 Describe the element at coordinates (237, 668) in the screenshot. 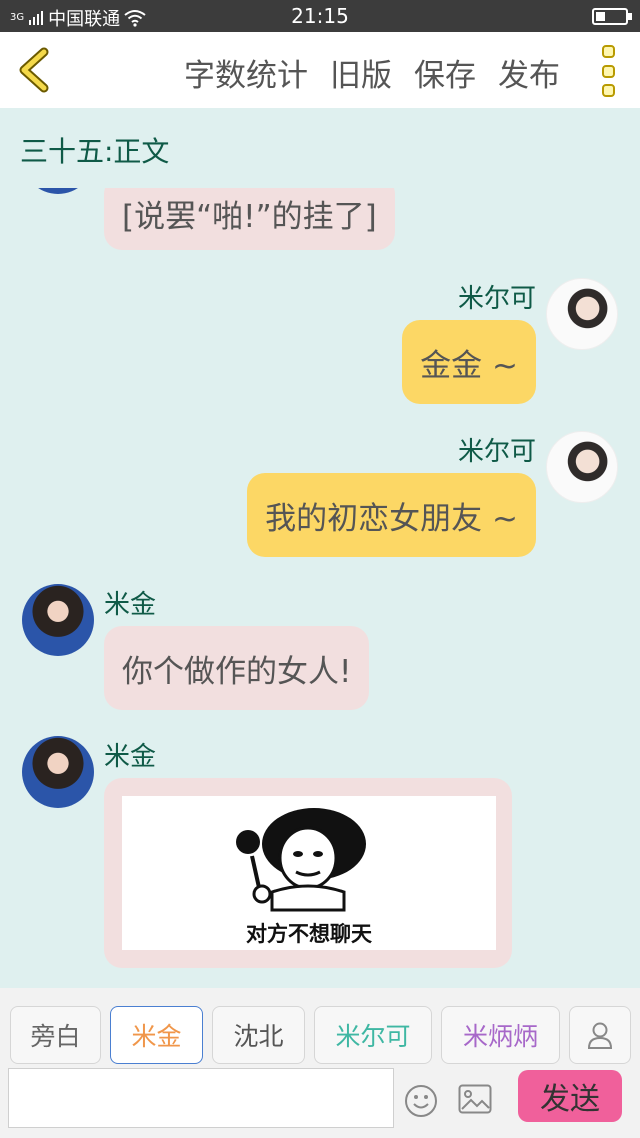

I see `message-bubble: 你个做作的女人!` at that location.